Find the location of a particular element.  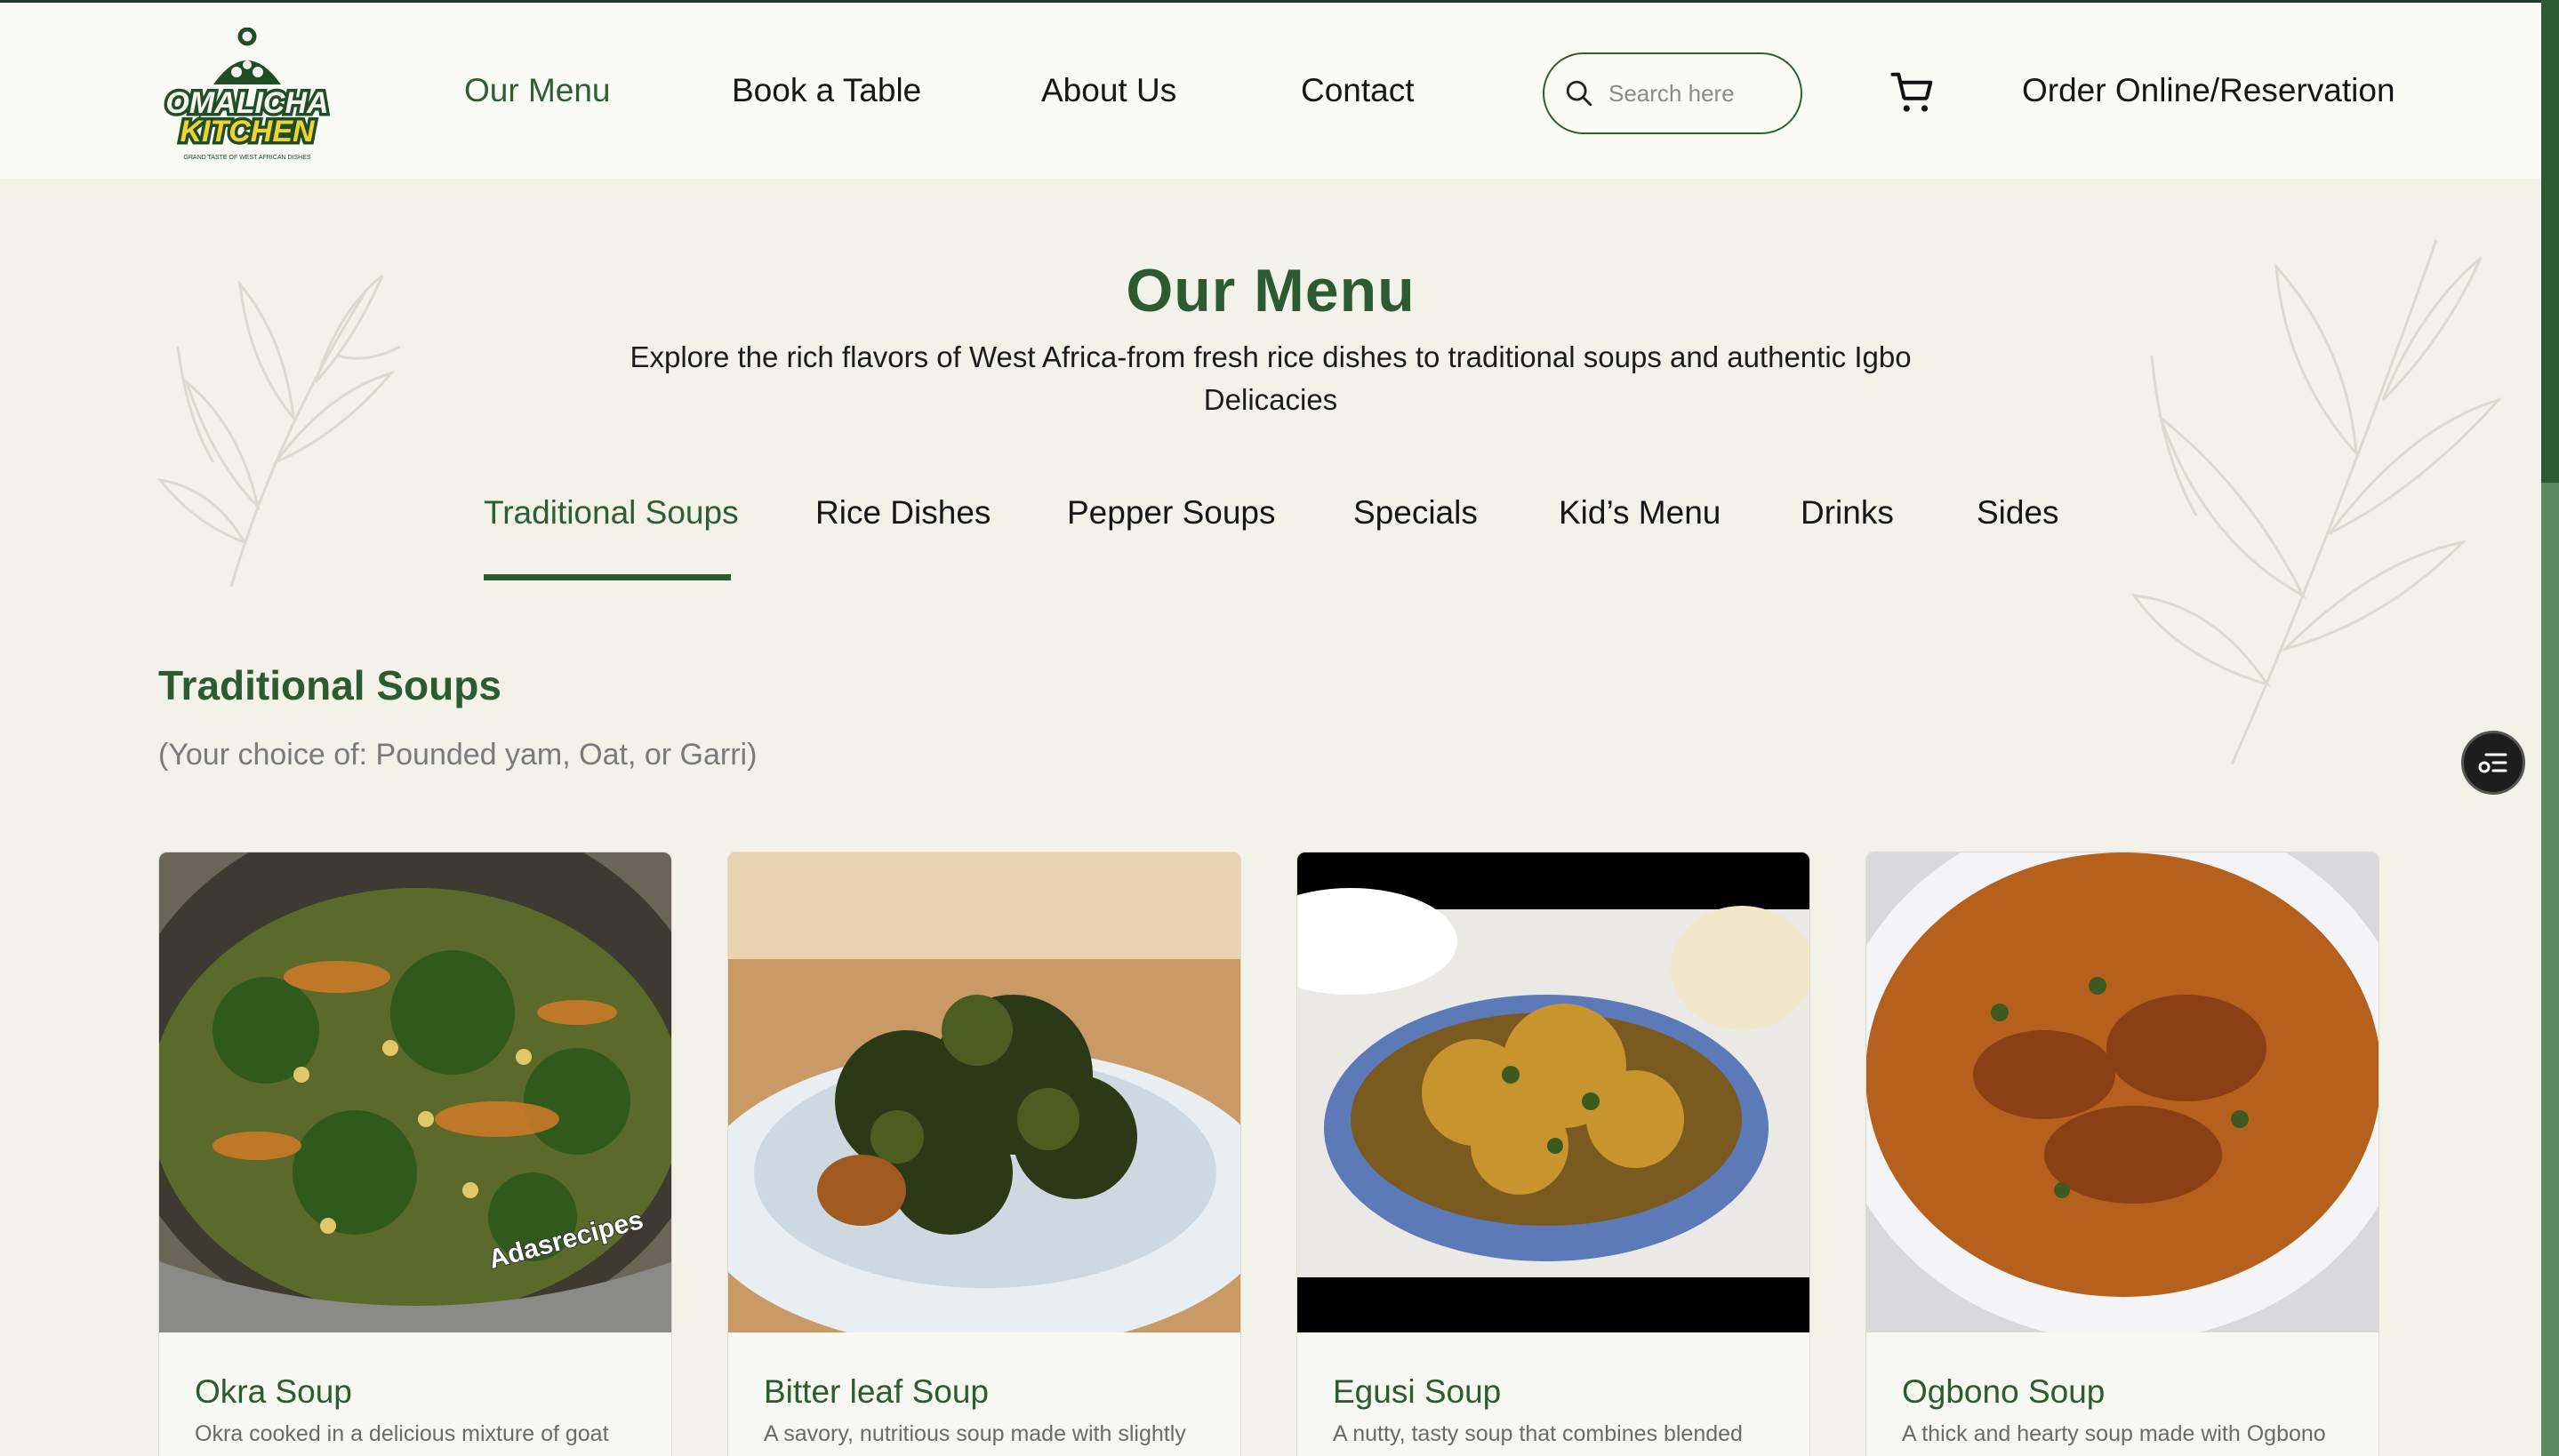

card-title: Ogbono Soup is located at coordinates (2004, 1391).